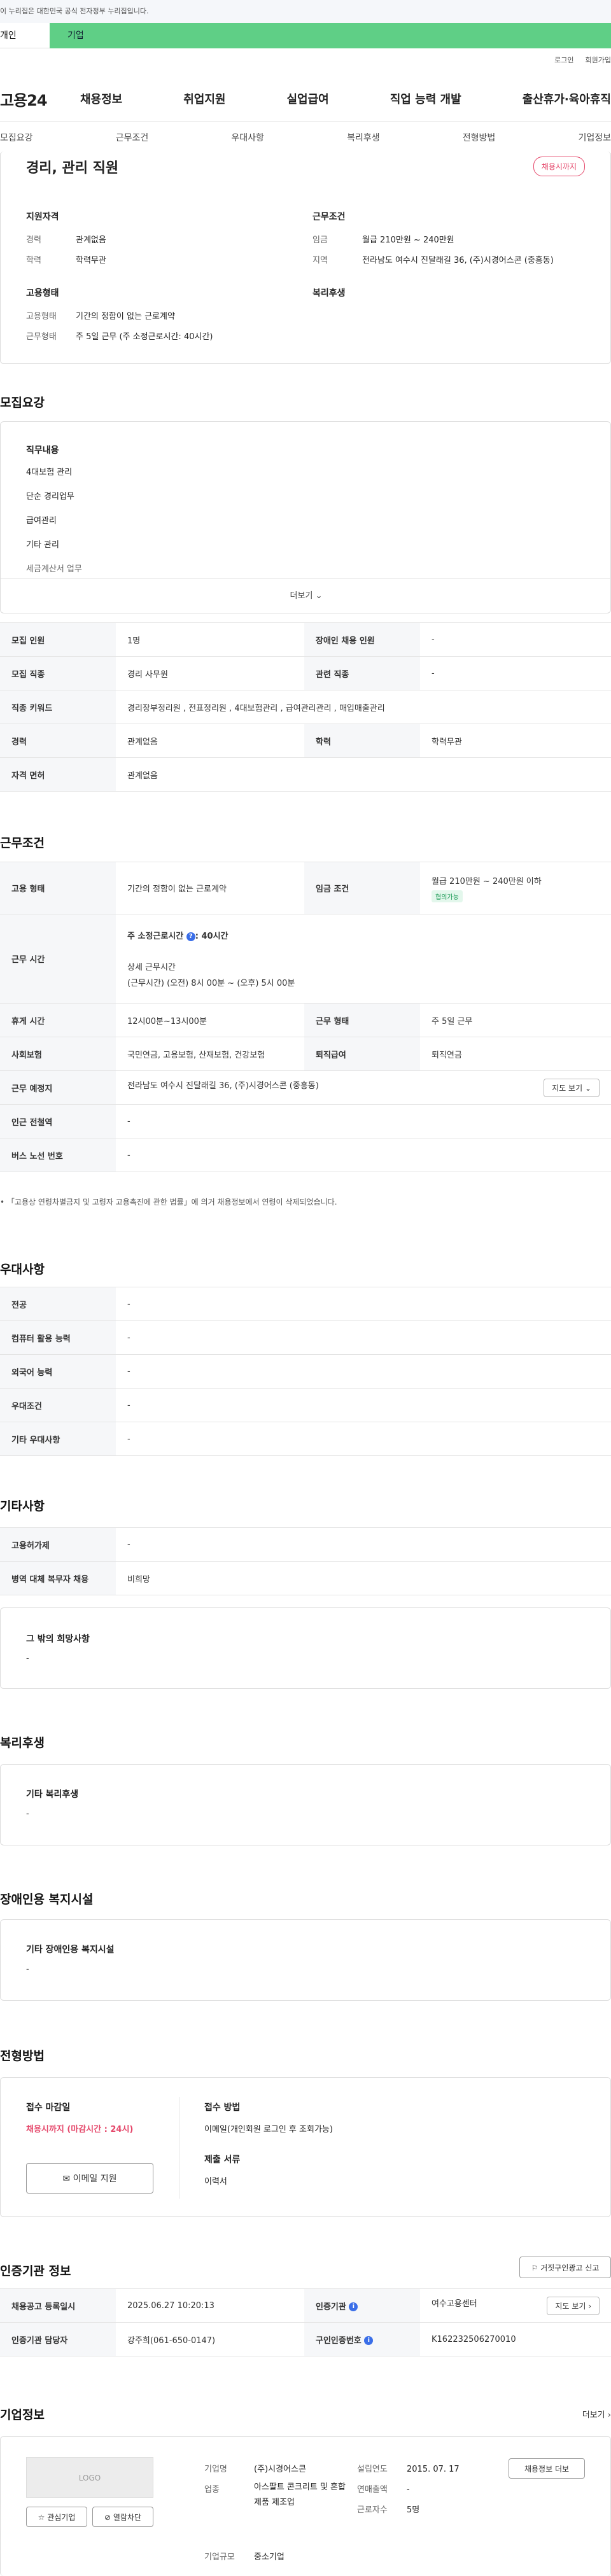 The width and height of the screenshot is (611, 2576). What do you see at coordinates (306, 595) in the screenshot?
I see `duty-more-button: 더보기 ⌄` at bounding box center [306, 595].